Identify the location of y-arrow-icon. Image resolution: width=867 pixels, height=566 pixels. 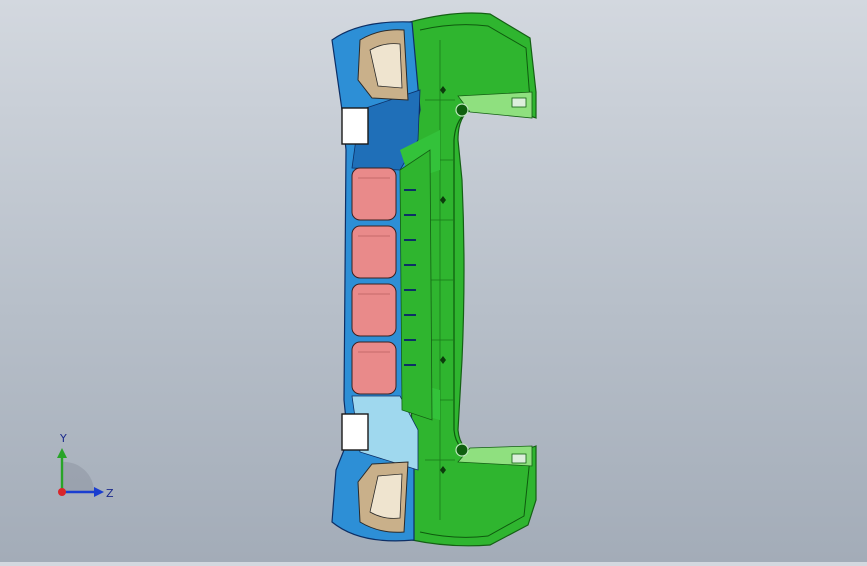
(62, 453).